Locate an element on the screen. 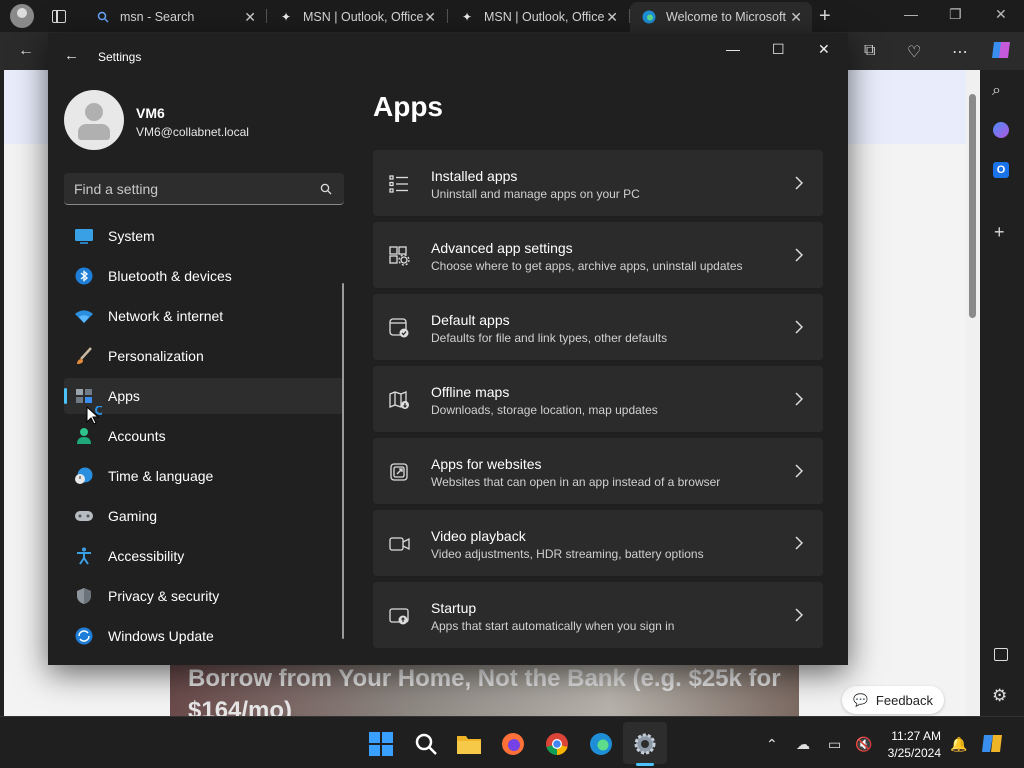  nav-item-label: Network & internet is located at coordinates (166, 316).